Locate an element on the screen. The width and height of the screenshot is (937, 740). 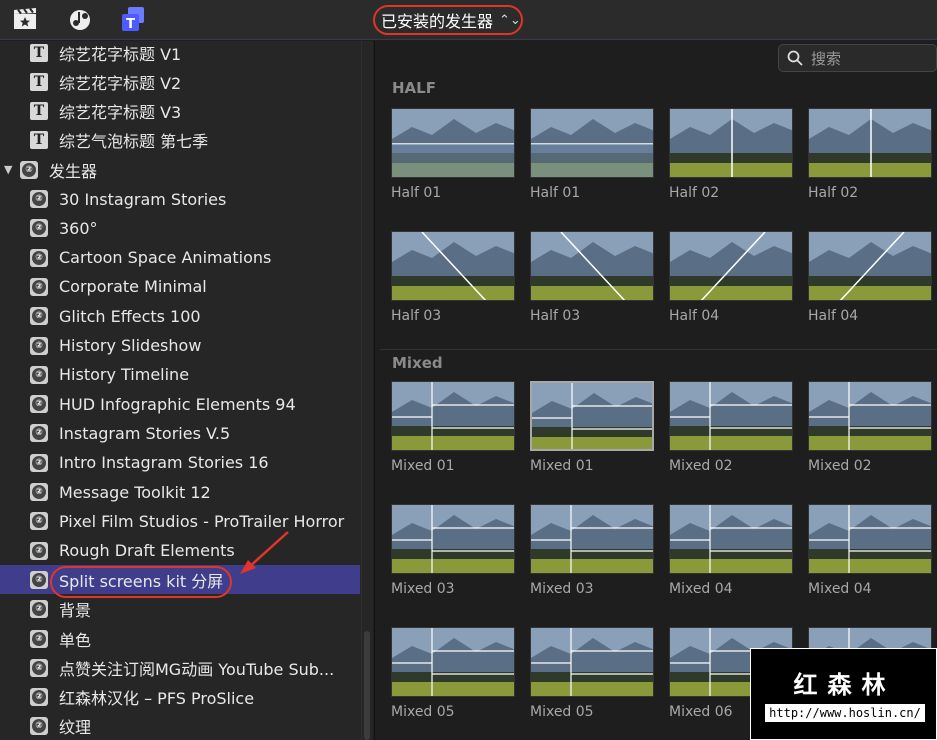
sidebar-item-label: 纹理 is located at coordinates (75, 728).